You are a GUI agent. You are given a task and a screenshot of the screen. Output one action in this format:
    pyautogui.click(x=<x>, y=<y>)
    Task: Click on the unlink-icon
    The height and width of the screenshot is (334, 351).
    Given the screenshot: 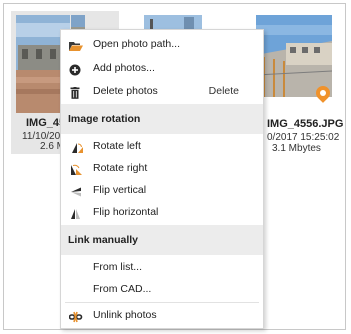 What is the action you would take?
    pyautogui.click(x=75, y=316)
    